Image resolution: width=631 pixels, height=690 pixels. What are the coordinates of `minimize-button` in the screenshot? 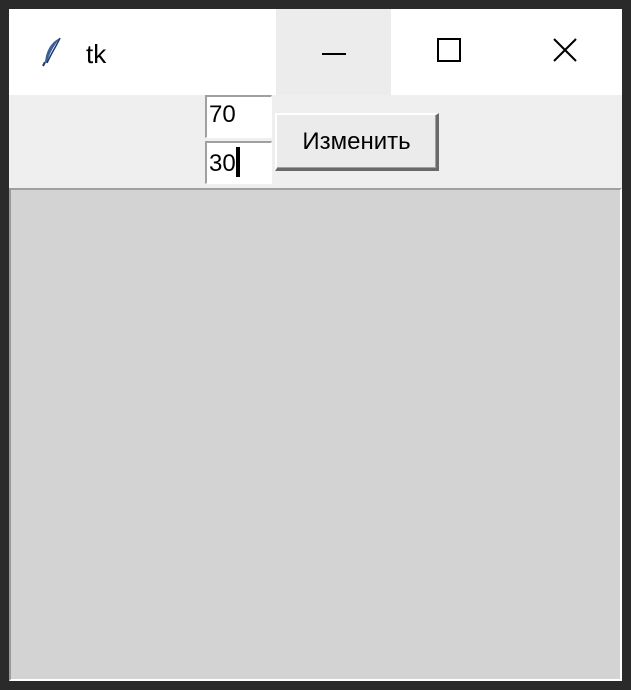 It's located at (333, 52).